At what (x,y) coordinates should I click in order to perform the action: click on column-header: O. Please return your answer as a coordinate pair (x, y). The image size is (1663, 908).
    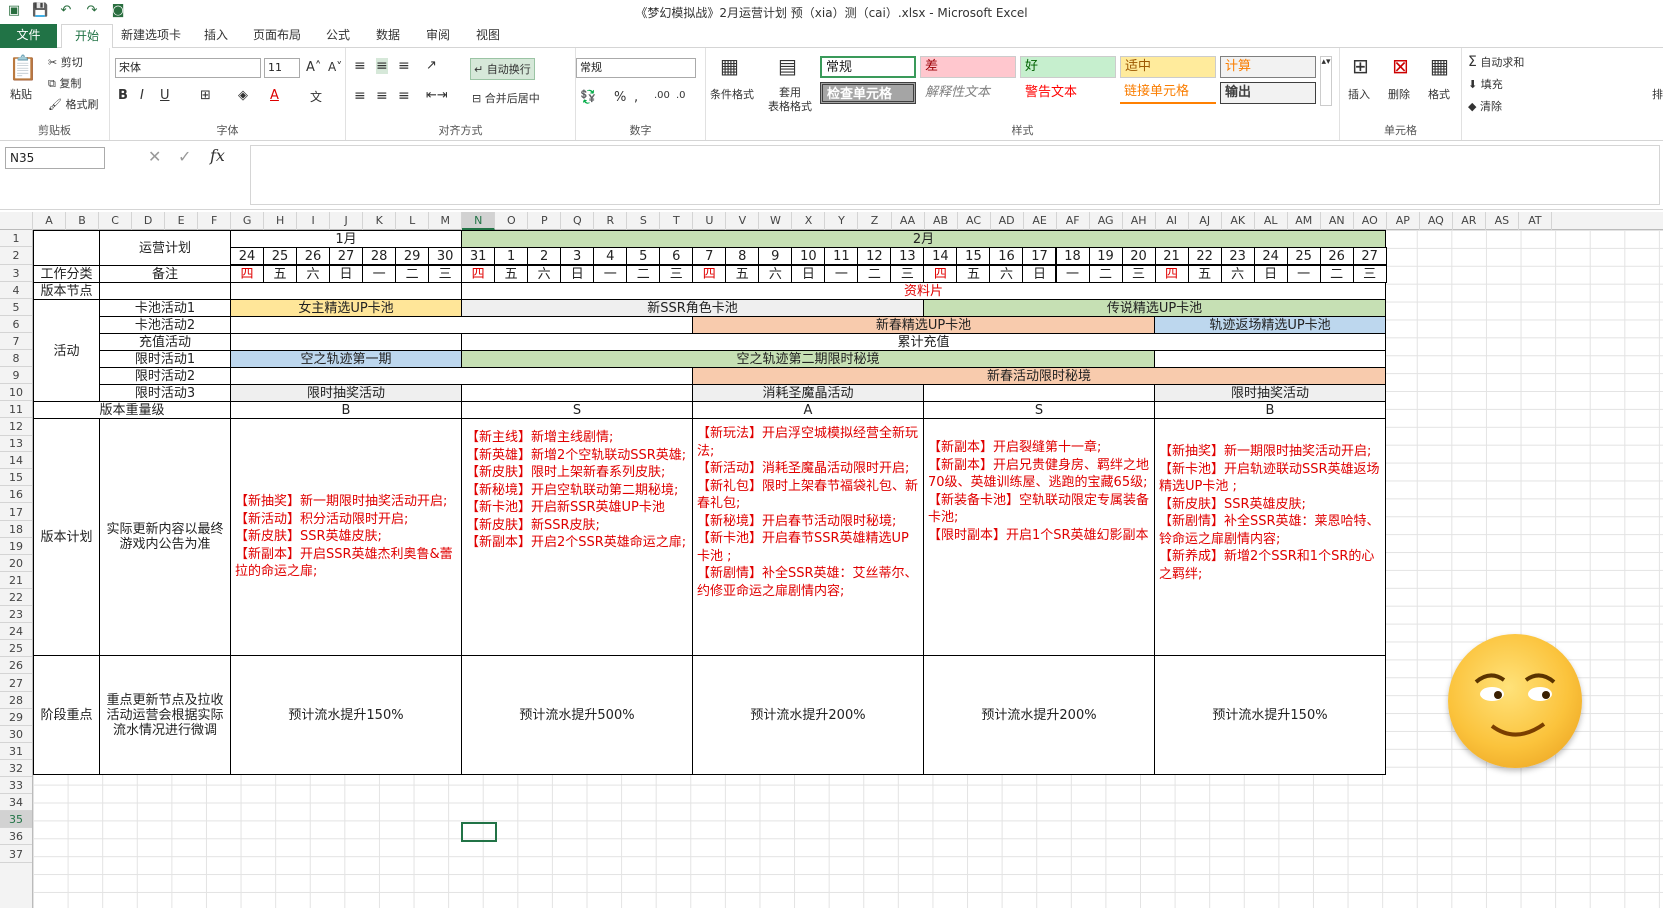
    Looking at the image, I should click on (512, 221).